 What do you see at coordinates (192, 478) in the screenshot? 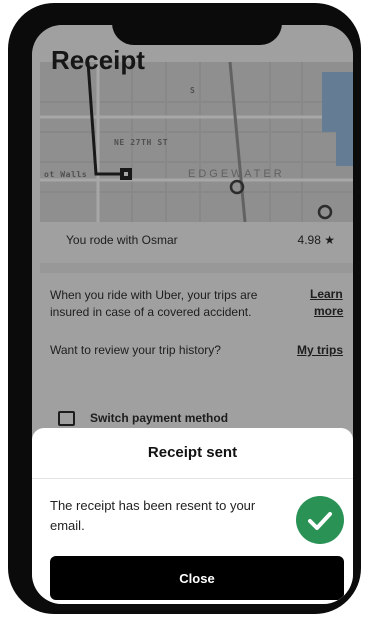
I see `sheet-divider` at bounding box center [192, 478].